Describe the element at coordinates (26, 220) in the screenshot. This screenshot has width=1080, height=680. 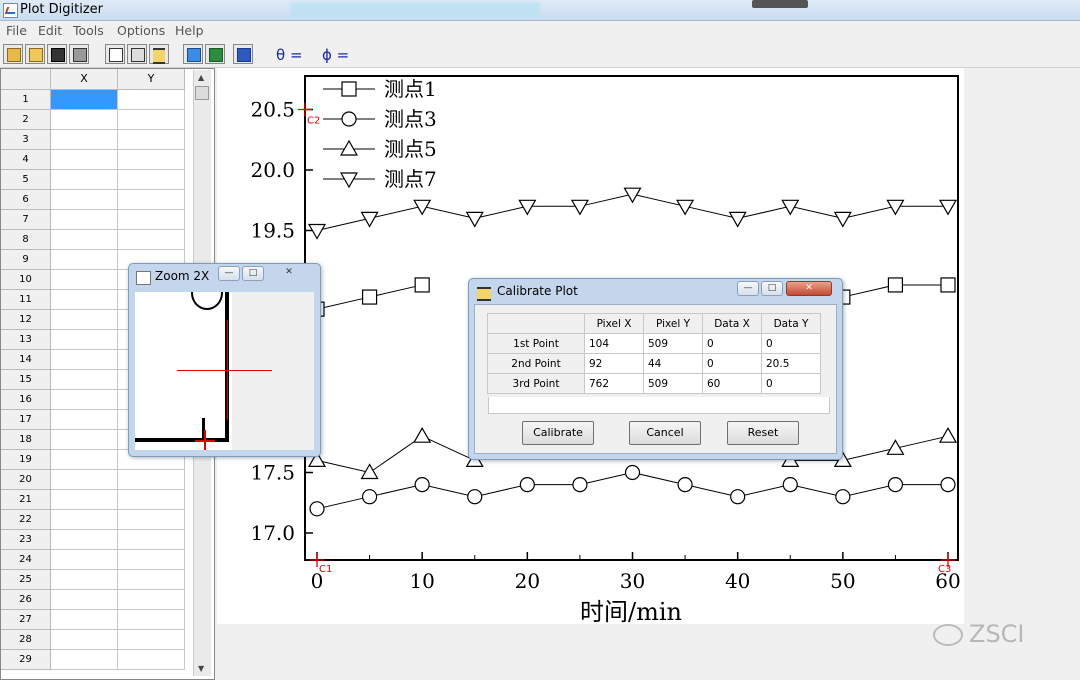
I see `row-header: 7` at that location.